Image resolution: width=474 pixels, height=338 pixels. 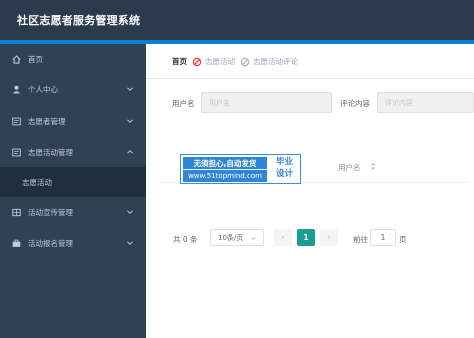 What do you see at coordinates (237, 20) in the screenshot?
I see `app-header: 社区志愿者服务管理系统` at bounding box center [237, 20].